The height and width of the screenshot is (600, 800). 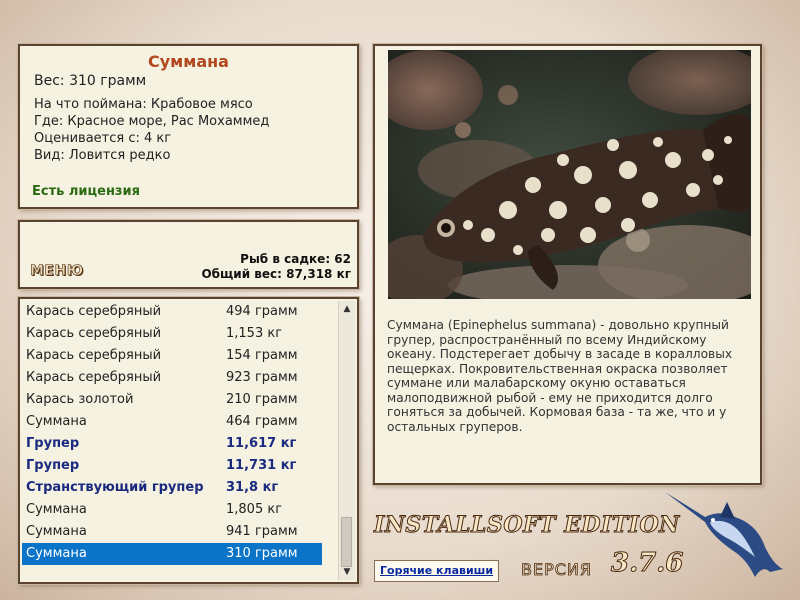 What do you see at coordinates (252, 487) in the screenshot?
I see `item-weight: 31,8 кг` at bounding box center [252, 487].